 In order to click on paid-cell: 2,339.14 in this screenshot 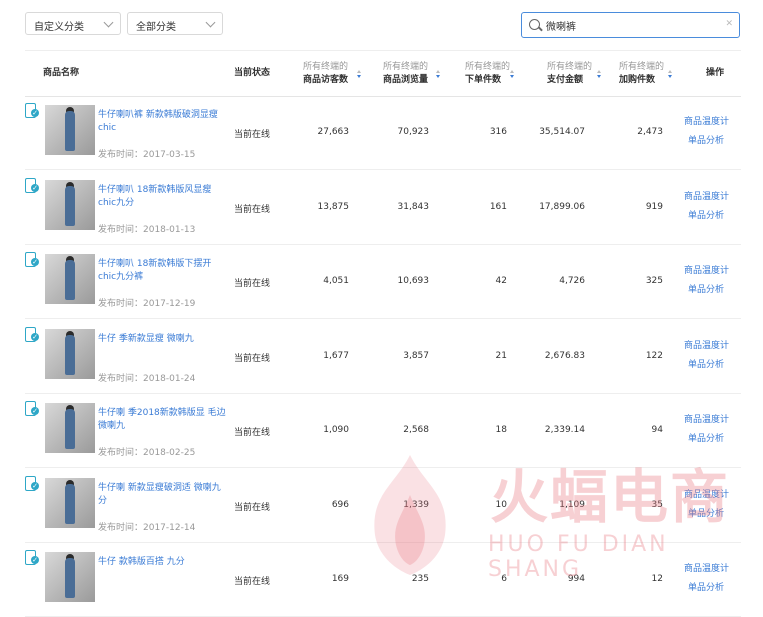, I will do `click(564, 430)`.